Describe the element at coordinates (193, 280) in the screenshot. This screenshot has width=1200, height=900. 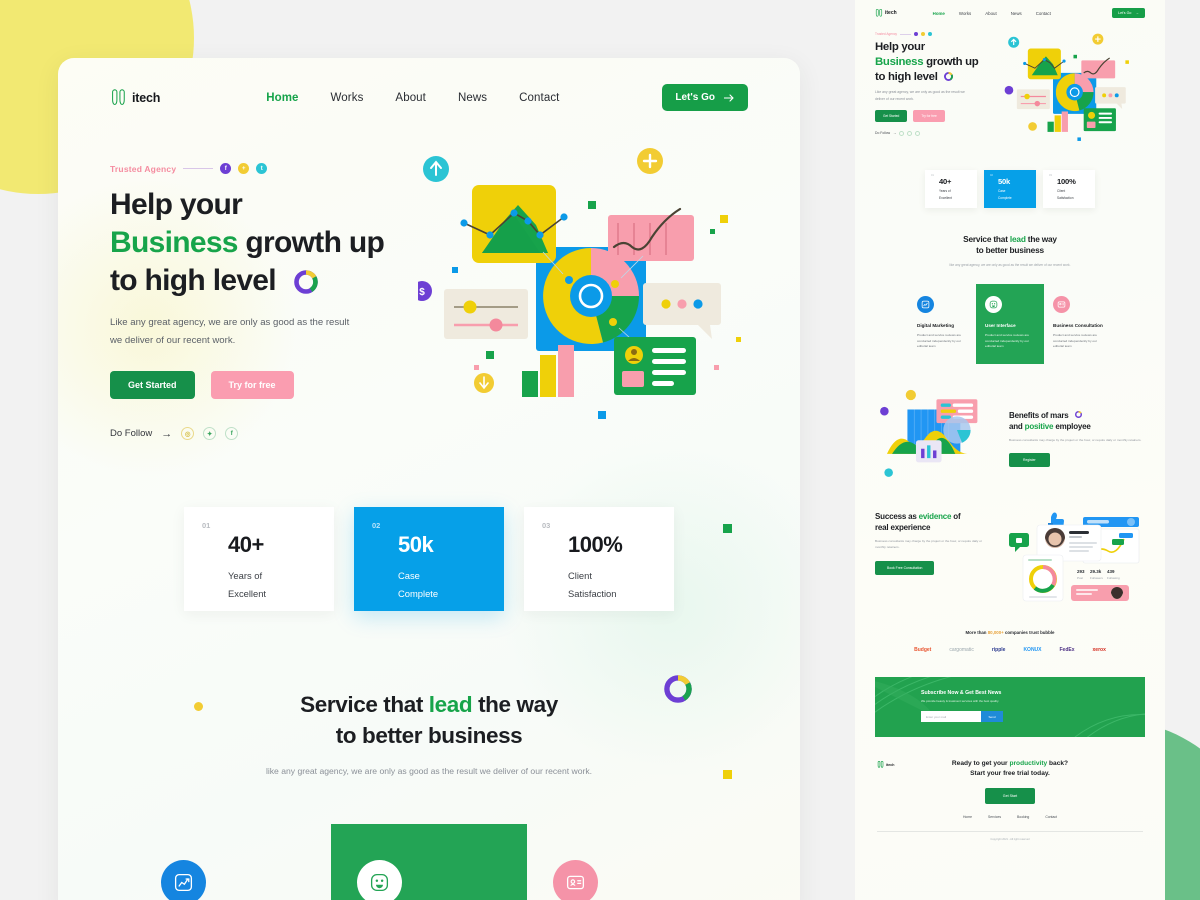
I see `hero-title-line3: to high level` at that location.